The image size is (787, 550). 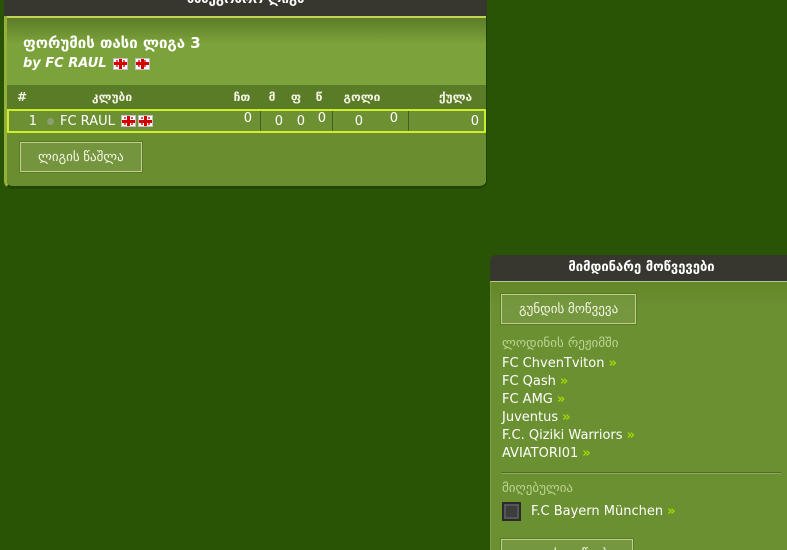 I want to click on invitations-panel-titlebar: მიმდინარე მოწვევები, so click(x=638, y=268).